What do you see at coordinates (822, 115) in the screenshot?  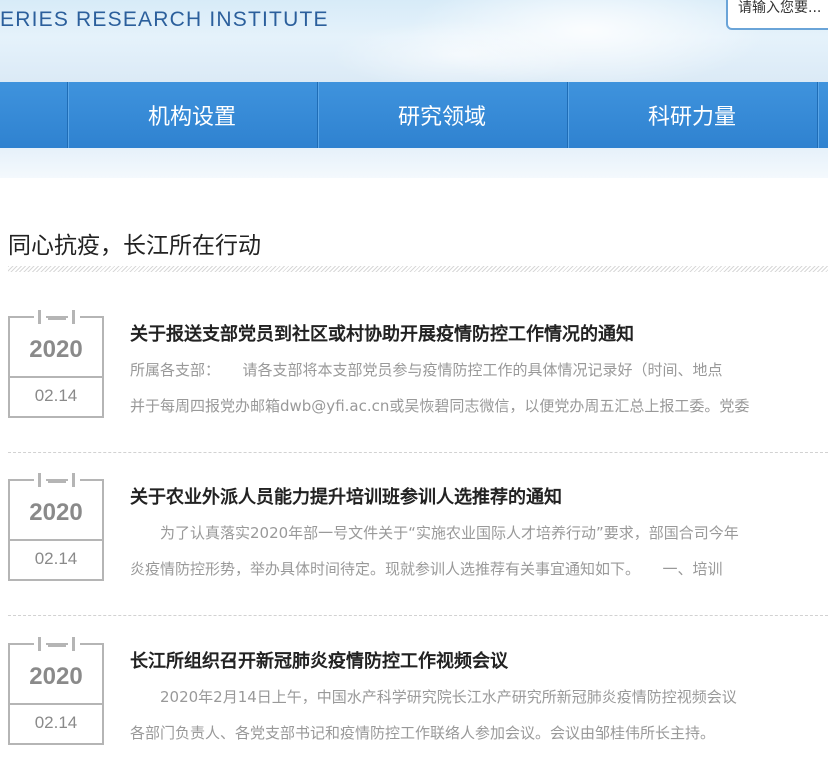 I see `nav-item-overflow` at bounding box center [822, 115].